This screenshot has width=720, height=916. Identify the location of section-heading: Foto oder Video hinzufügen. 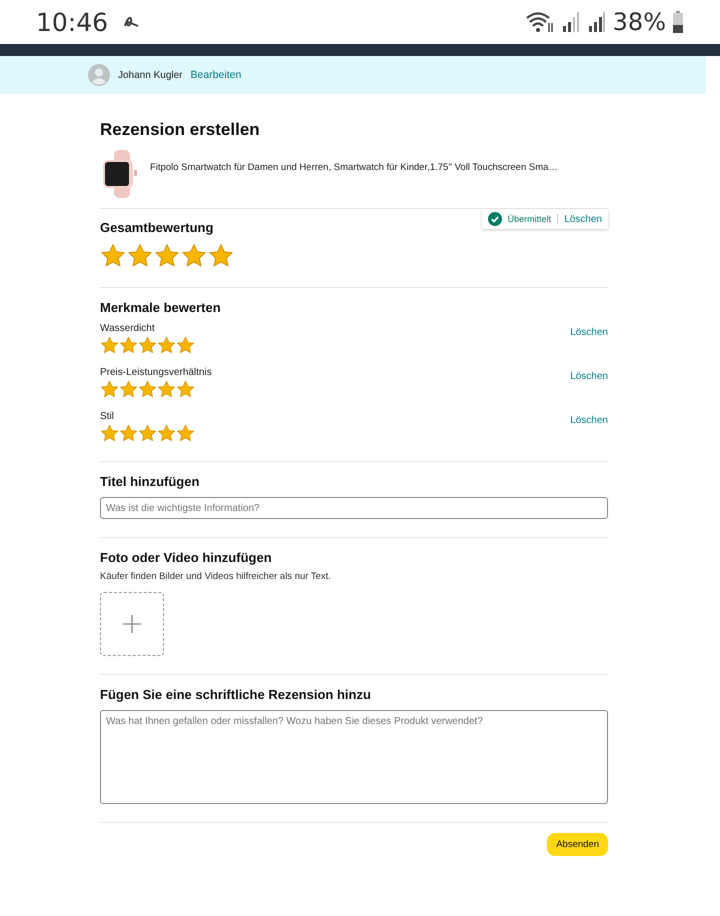
(186, 557).